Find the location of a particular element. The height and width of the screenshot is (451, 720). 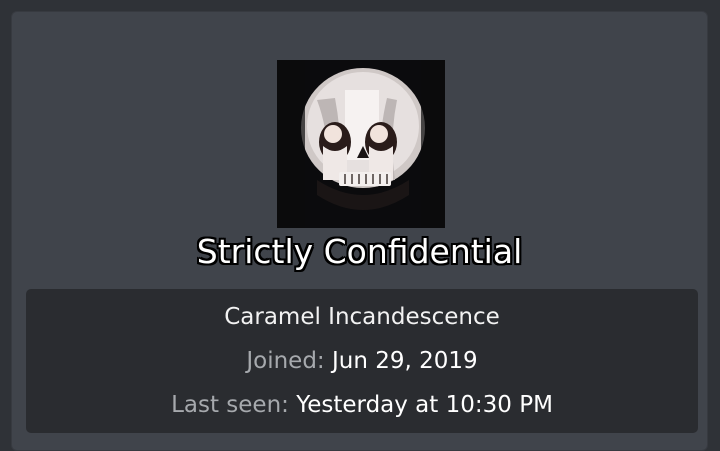

avatar is located at coordinates (361, 144).